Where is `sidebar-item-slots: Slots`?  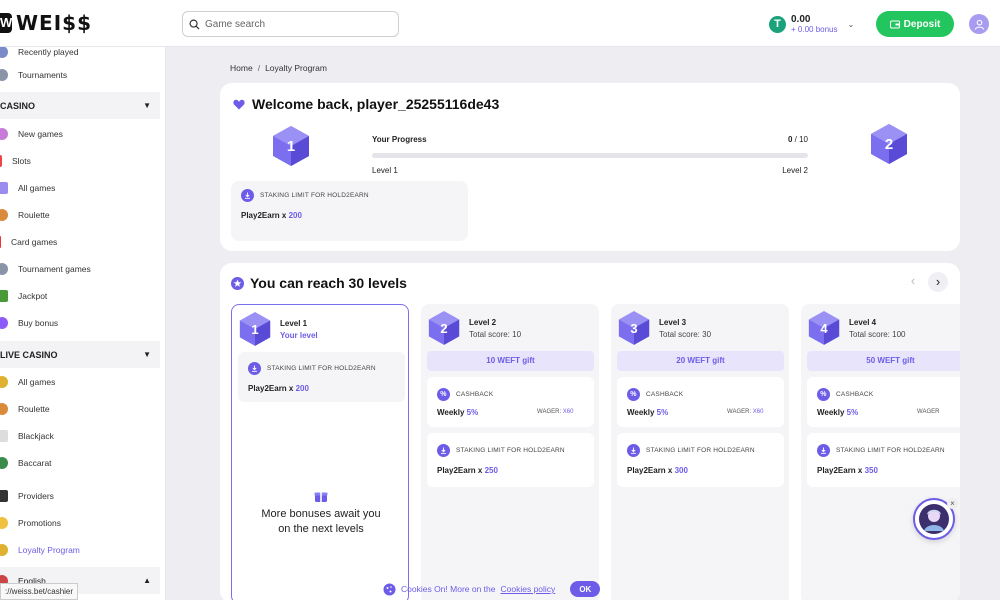 sidebar-item-slots: Slots is located at coordinates (80, 160).